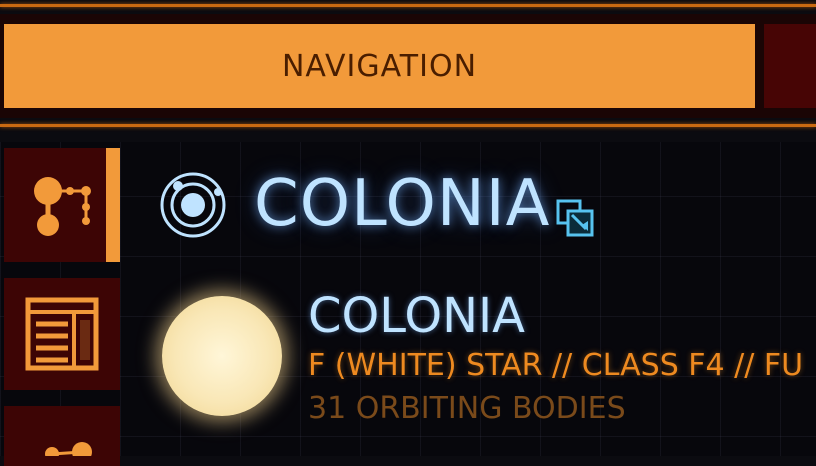 The image size is (816, 466). What do you see at coordinates (467, 408) in the screenshot?
I see `orbiting-bodies-count: 31 ORBITING BODIES` at bounding box center [467, 408].